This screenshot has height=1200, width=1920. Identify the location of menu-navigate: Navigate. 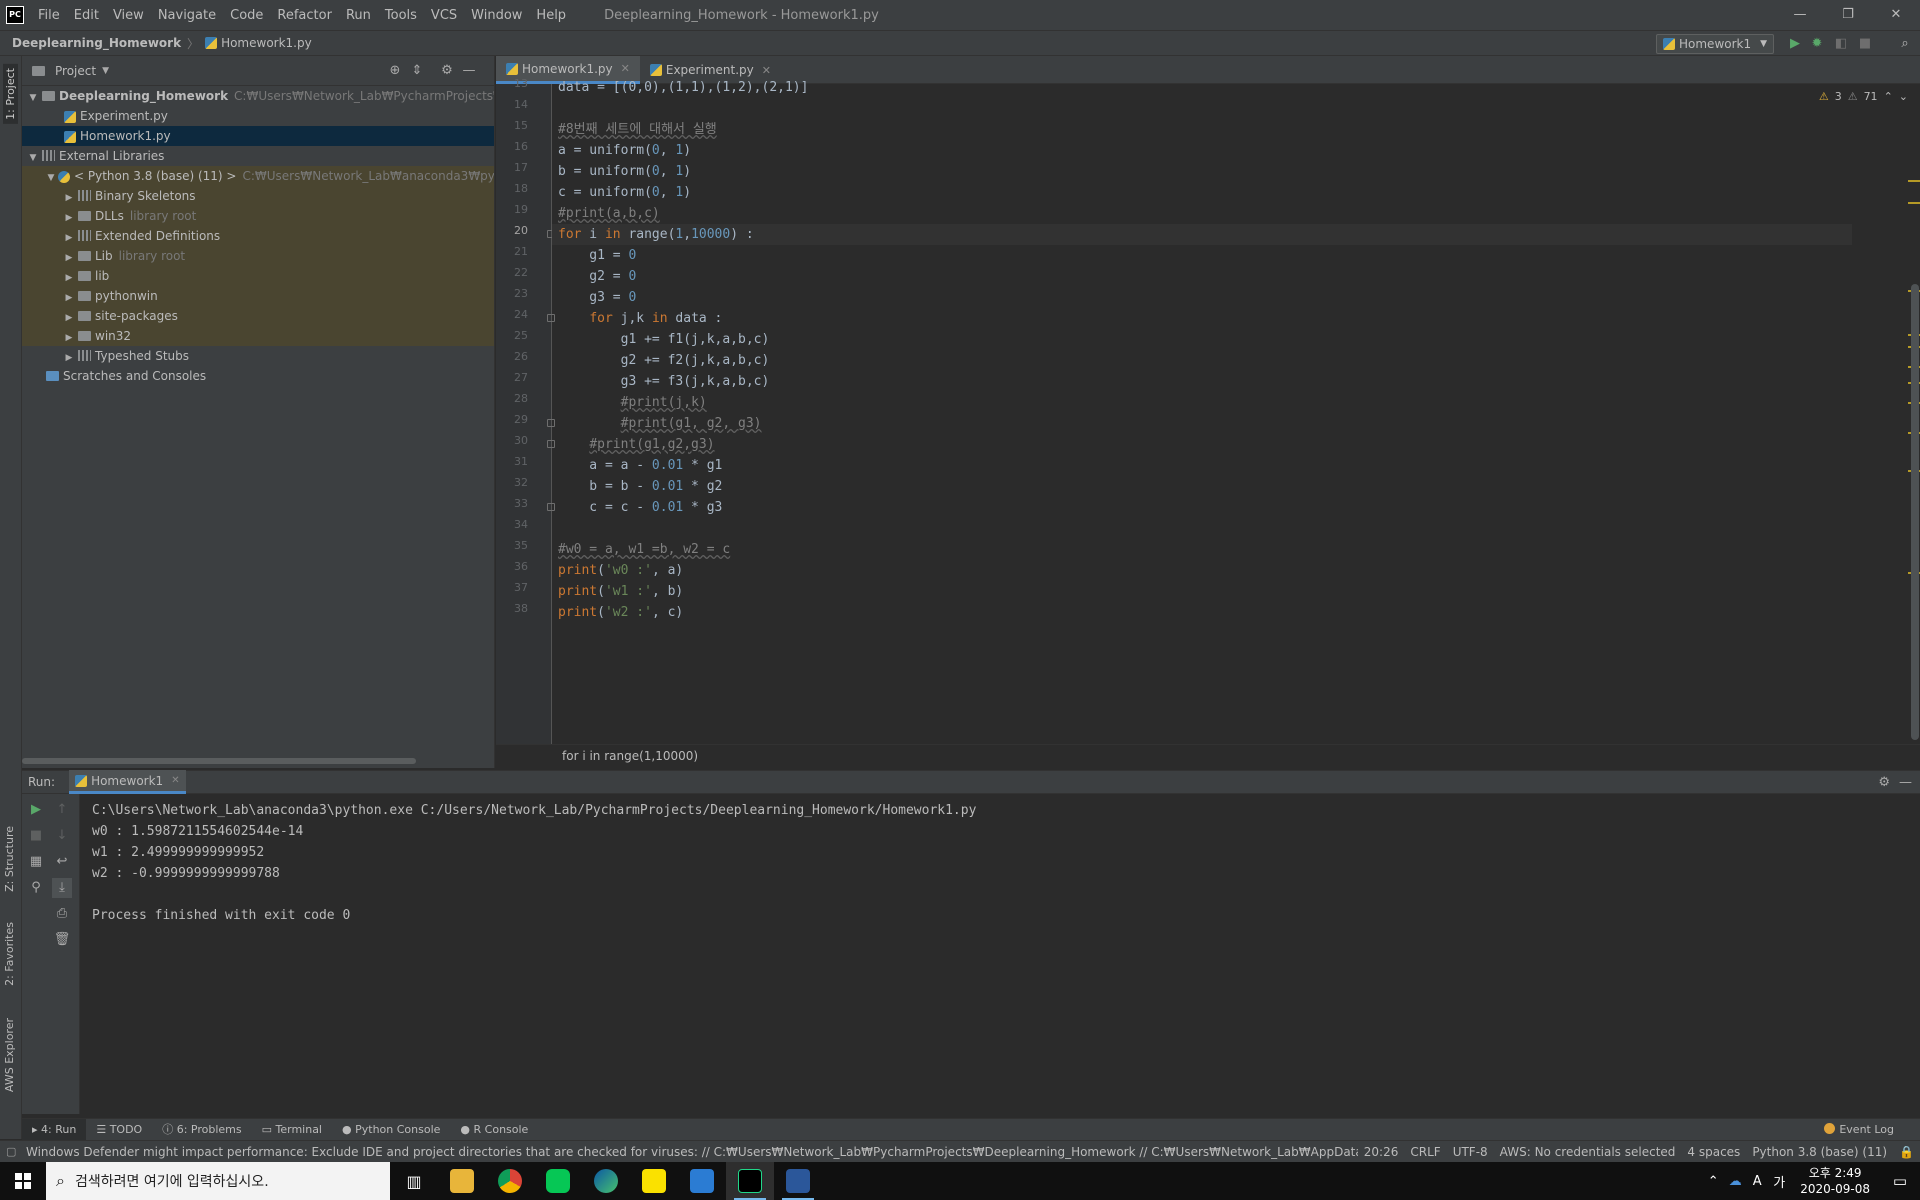
(188, 15).